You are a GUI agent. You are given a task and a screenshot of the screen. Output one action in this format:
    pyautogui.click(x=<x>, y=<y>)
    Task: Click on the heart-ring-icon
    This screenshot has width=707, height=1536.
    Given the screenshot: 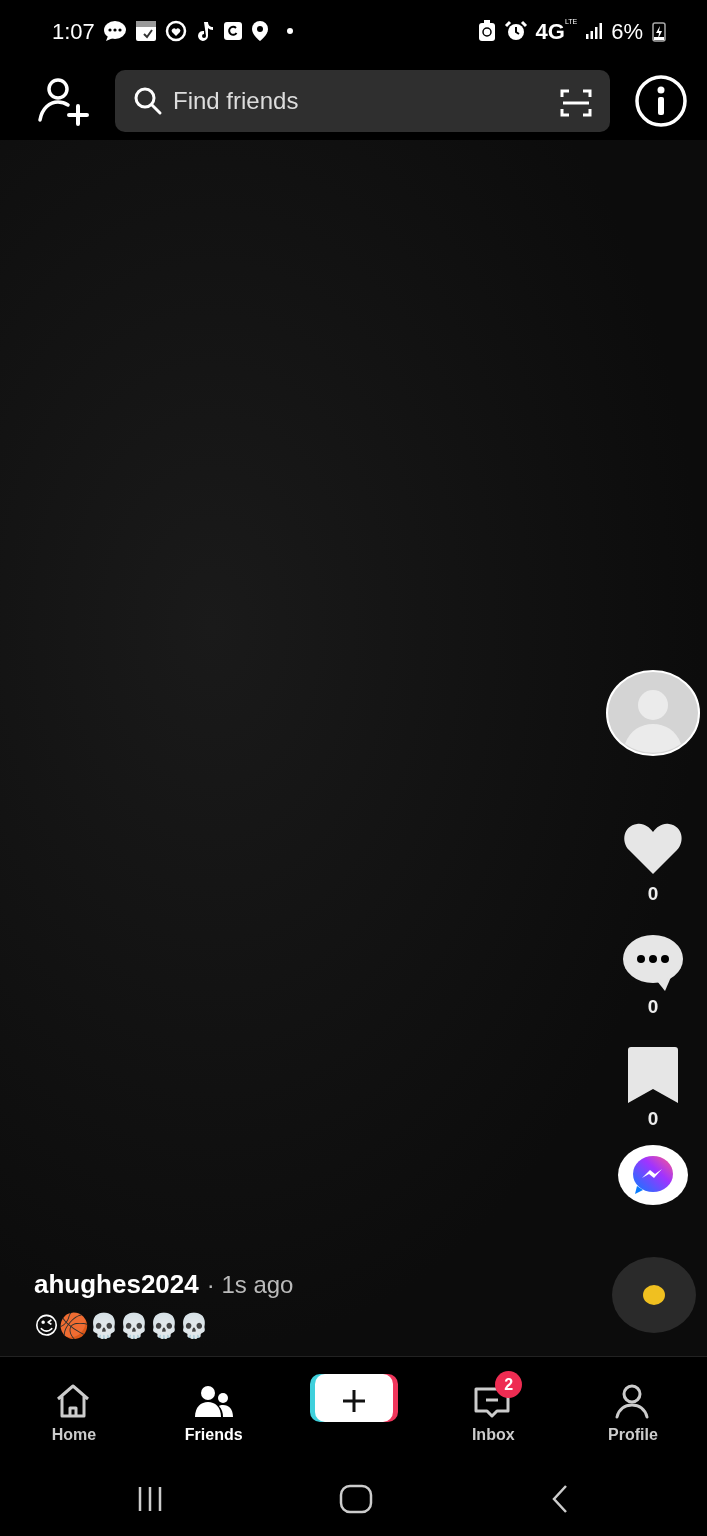 What is the action you would take?
    pyautogui.click(x=175, y=31)
    